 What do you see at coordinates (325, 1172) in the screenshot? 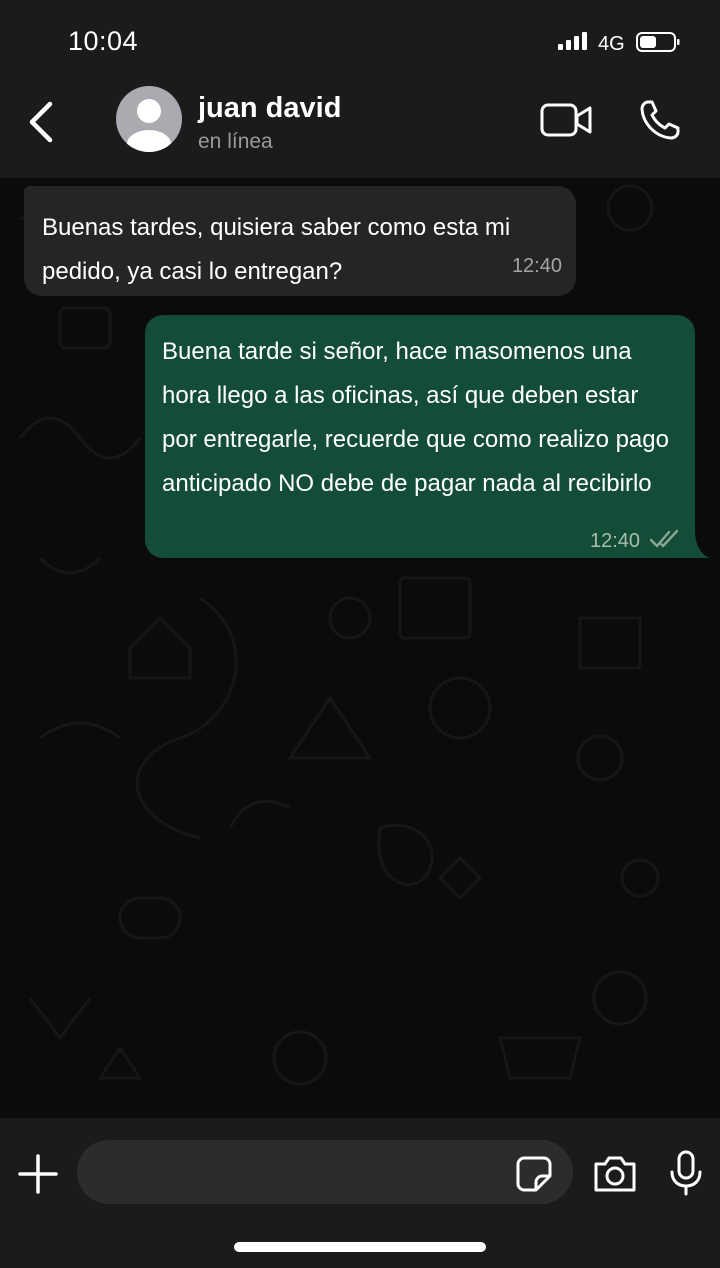
I see `message-input` at bounding box center [325, 1172].